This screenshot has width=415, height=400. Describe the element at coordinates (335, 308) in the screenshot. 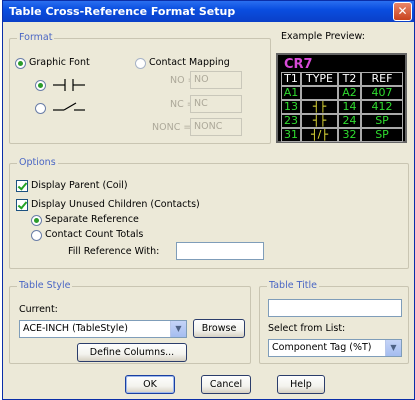

I see `table-title-field` at that location.